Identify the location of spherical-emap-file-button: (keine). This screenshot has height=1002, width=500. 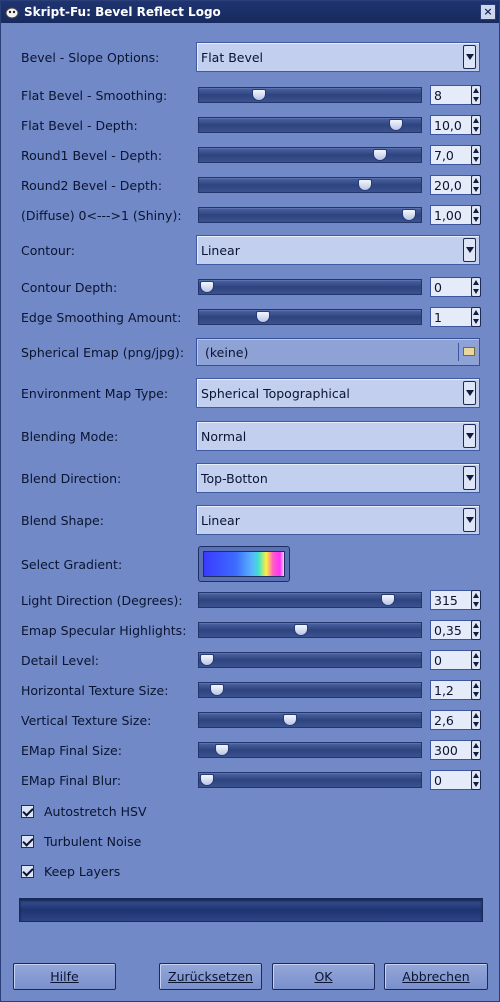
(338, 352).